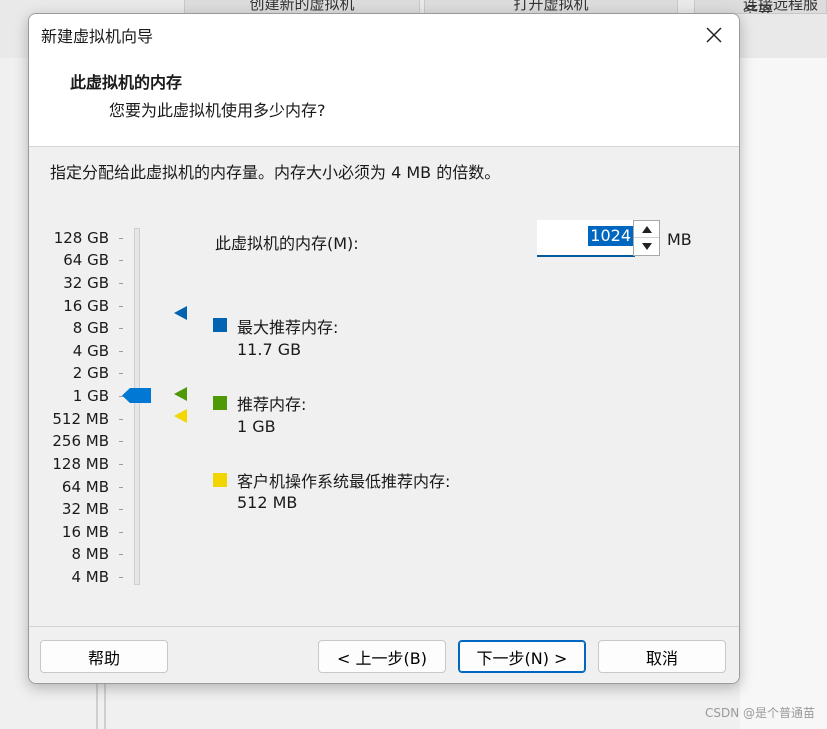 The width and height of the screenshot is (827, 729). Describe the element at coordinates (269, 349) in the screenshot. I see `max-recommended-value: 11.7 GB` at that location.